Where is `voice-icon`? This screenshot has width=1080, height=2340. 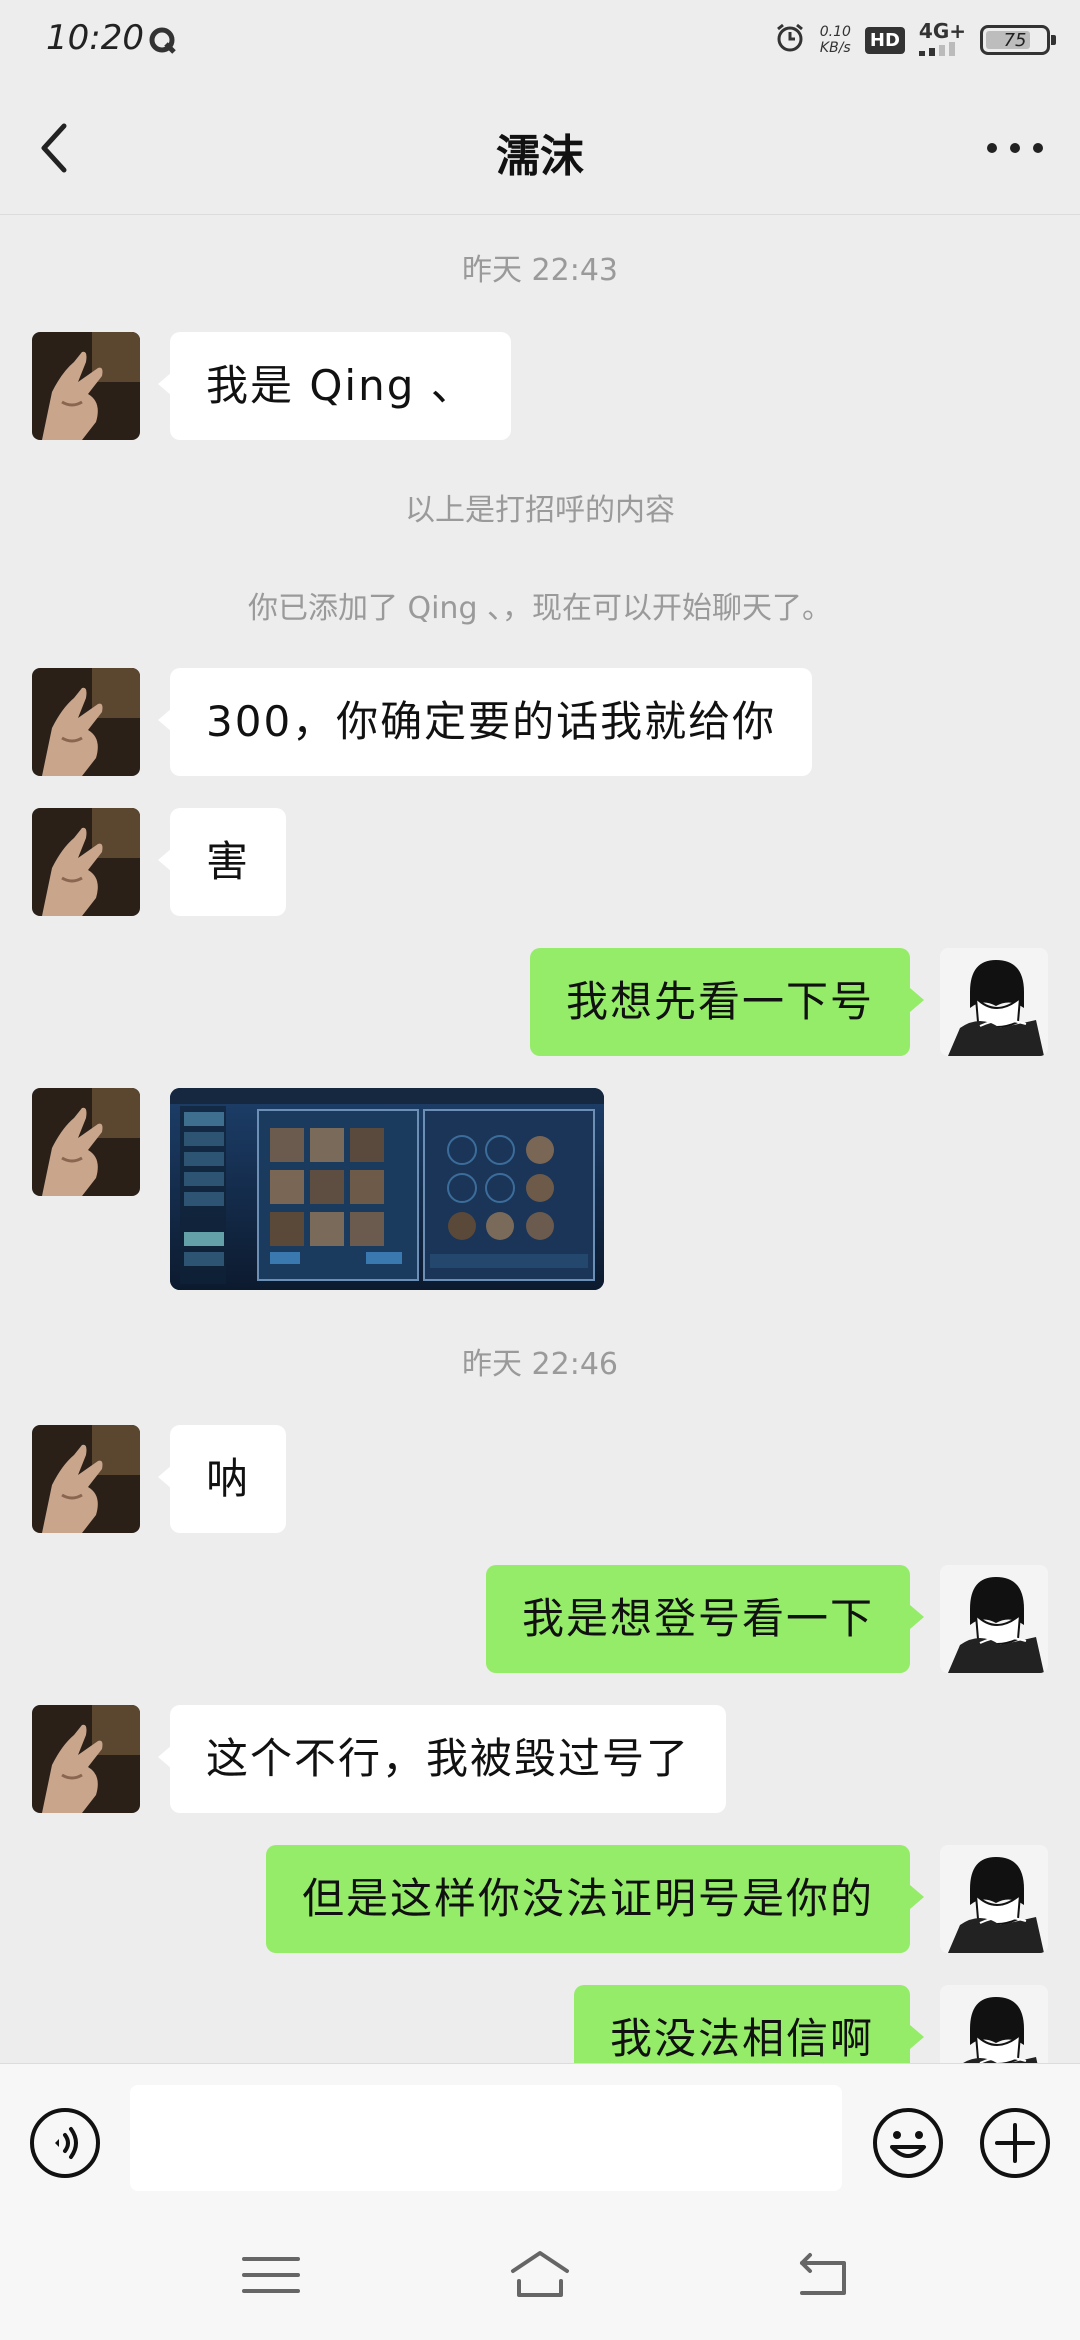
voice-icon is located at coordinates (65, 2143).